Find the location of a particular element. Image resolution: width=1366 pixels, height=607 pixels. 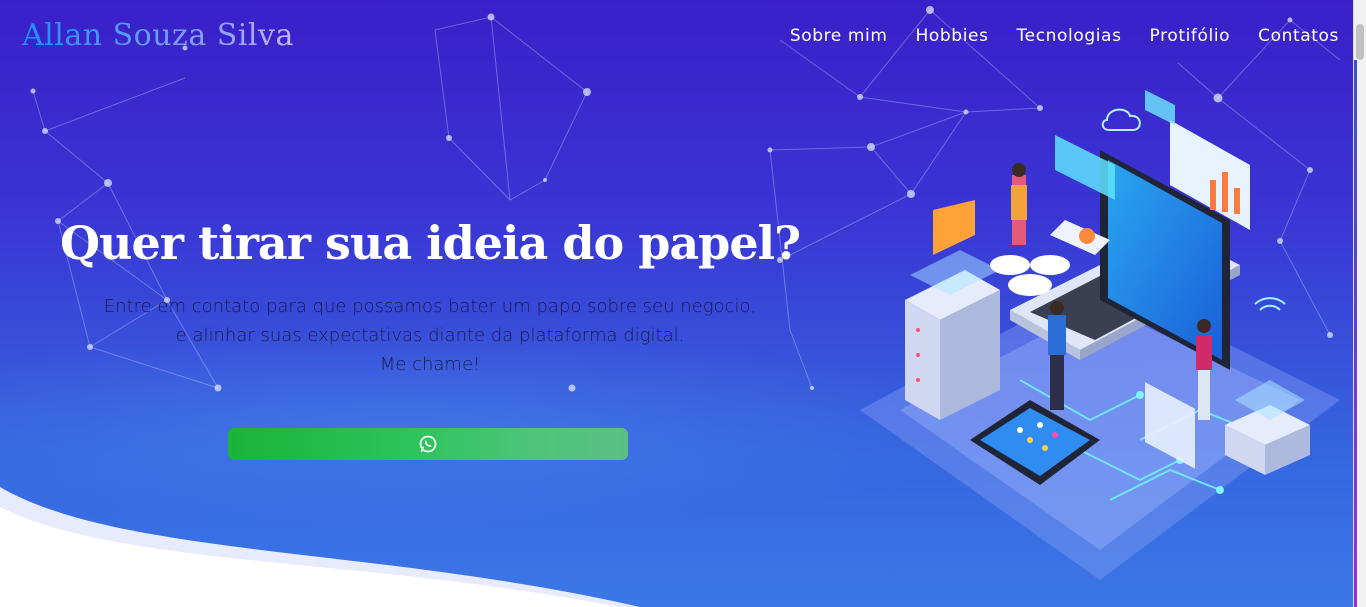

whatsapp-icon is located at coordinates (428, 444).